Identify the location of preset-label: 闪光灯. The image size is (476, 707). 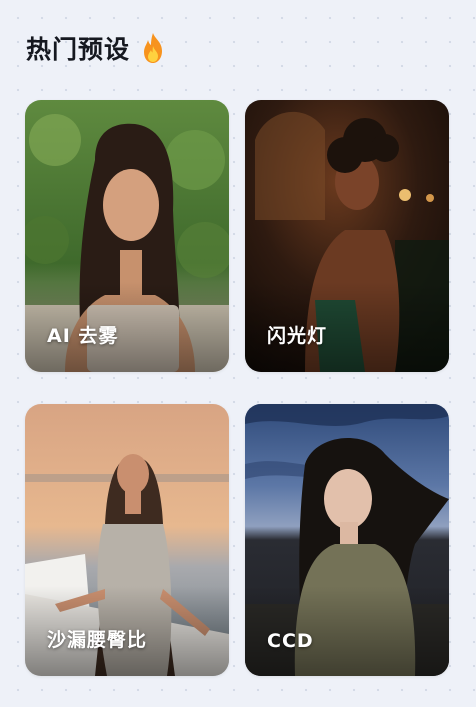
(297, 336).